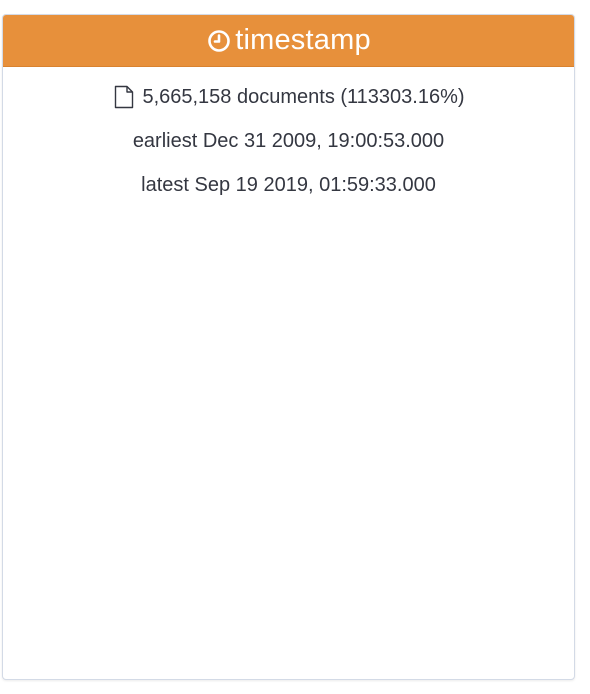  I want to click on clock-icon, so click(219, 41).